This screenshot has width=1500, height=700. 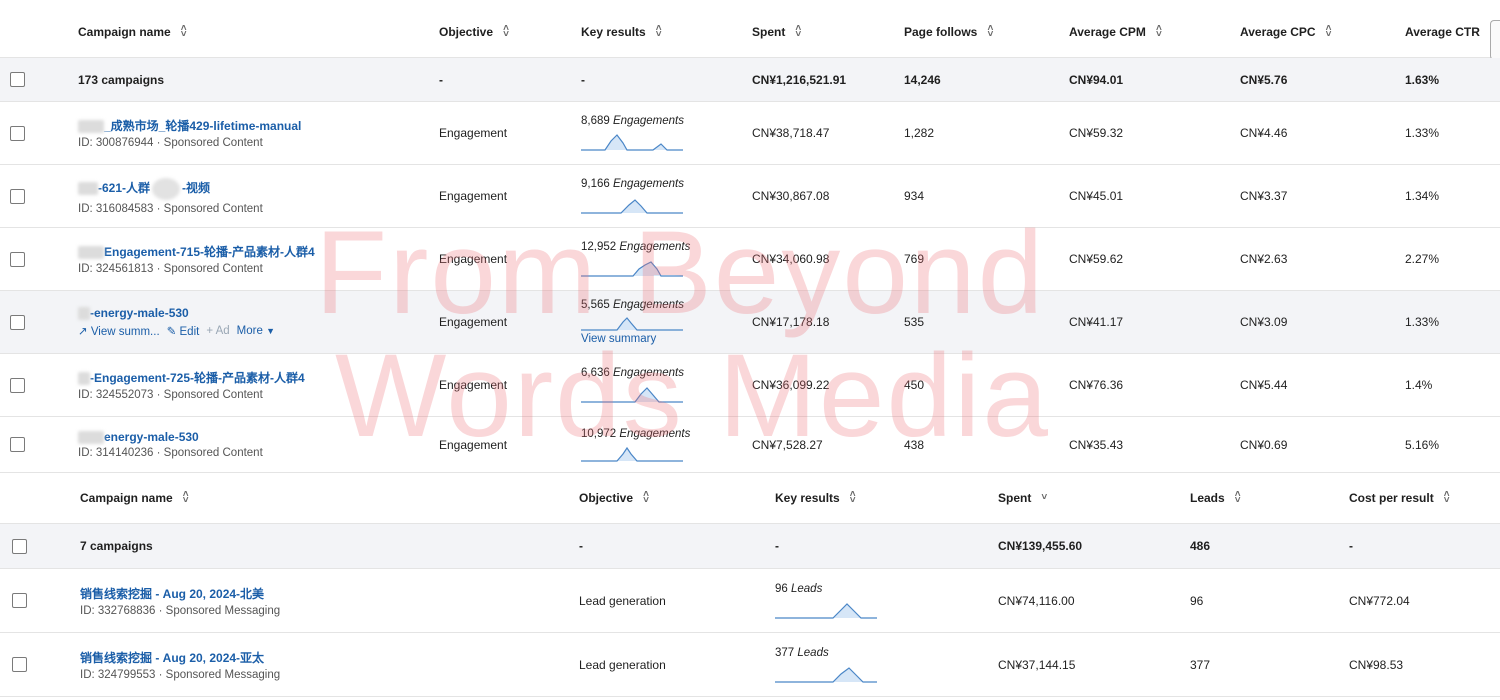 What do you see at coordinates (191, 377) in the screenshot?
I see `campaign-name-link: -Engagement-725-轮播-产品素材-人群4` at bounding box center [191, 377].